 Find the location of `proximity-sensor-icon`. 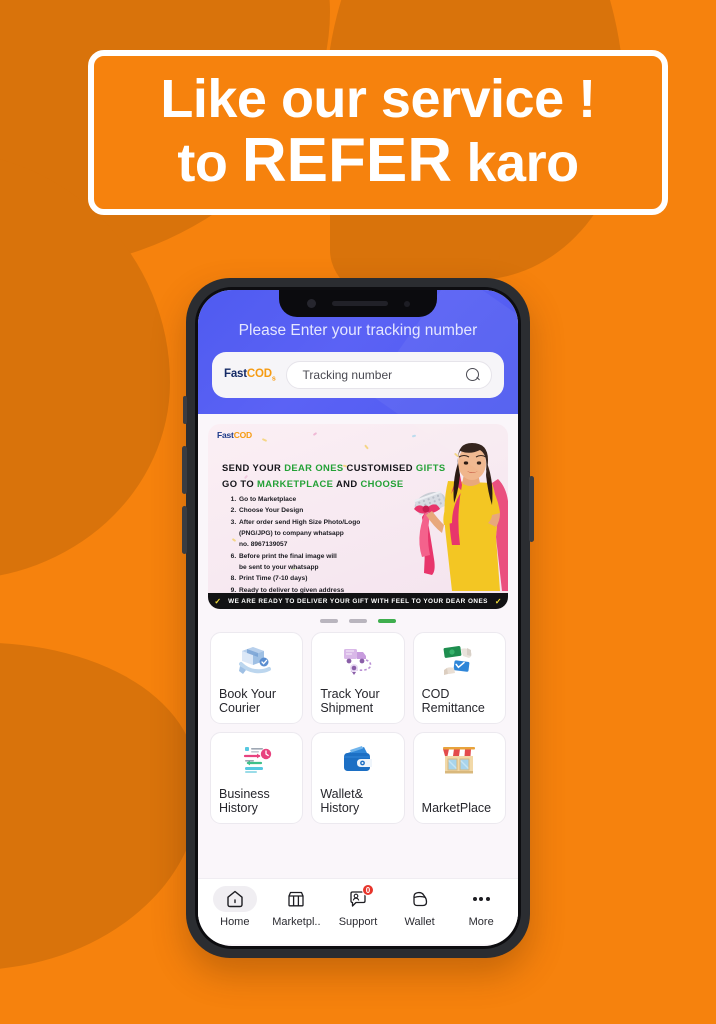

proximity-sensor-icon is located at coordinates (406, 303).